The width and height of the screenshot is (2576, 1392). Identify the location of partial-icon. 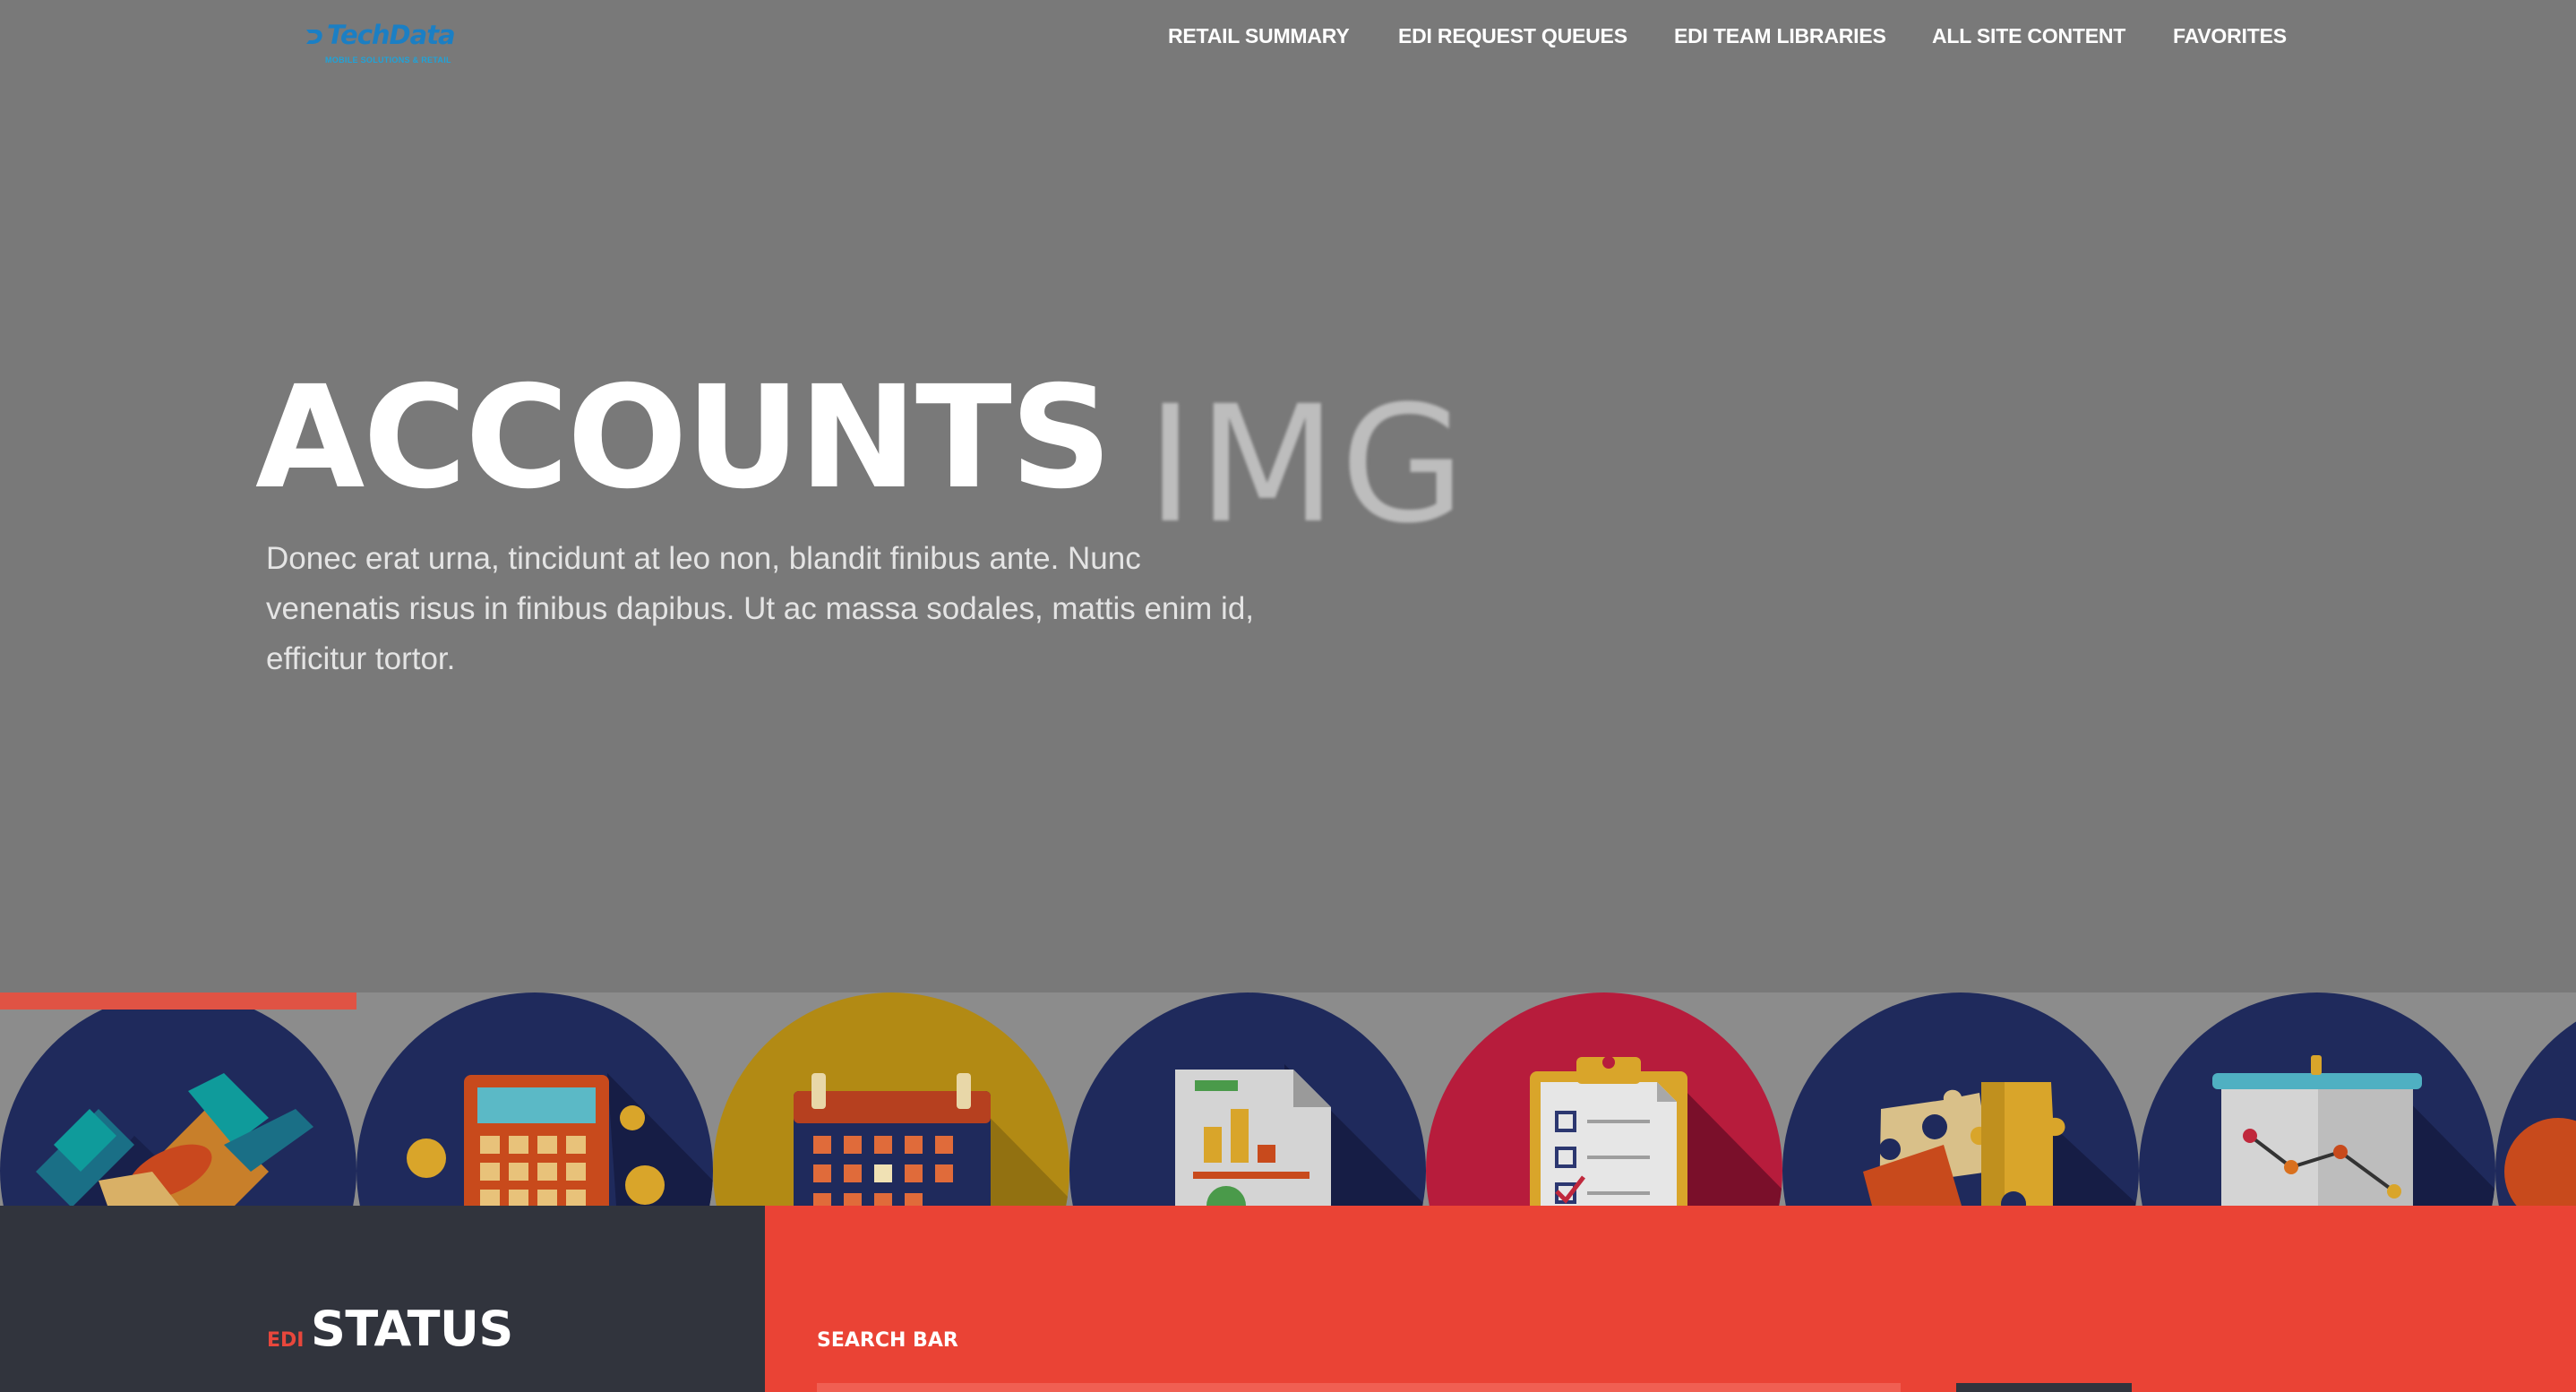
(2540, 1162).